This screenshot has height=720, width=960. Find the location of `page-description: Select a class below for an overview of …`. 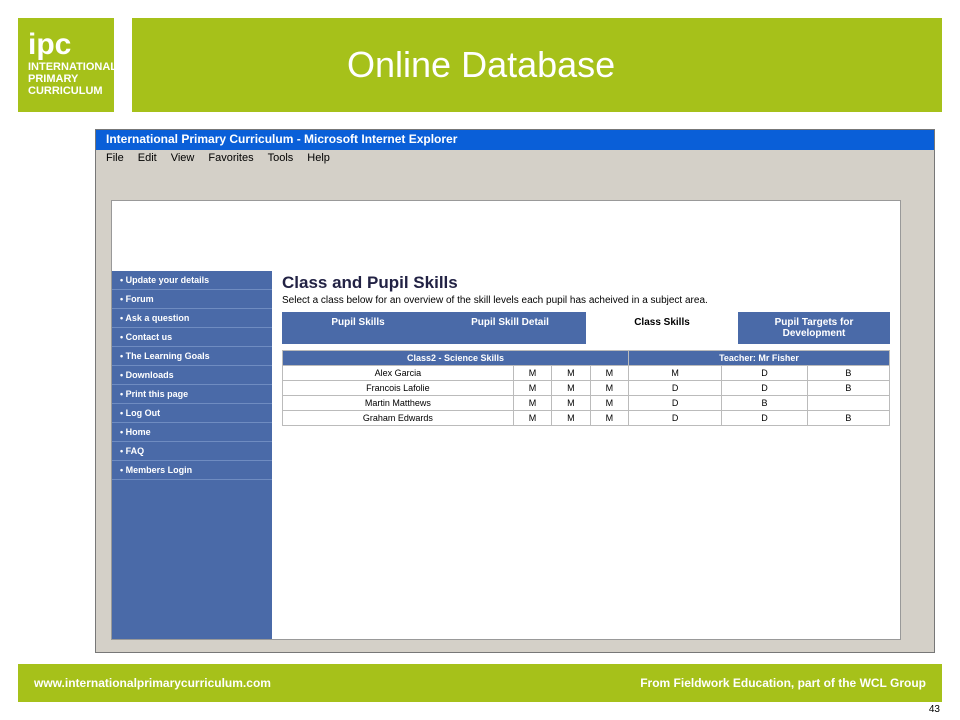

page-description: Select a class below for an overview of … is located at coordinates (495, 300).